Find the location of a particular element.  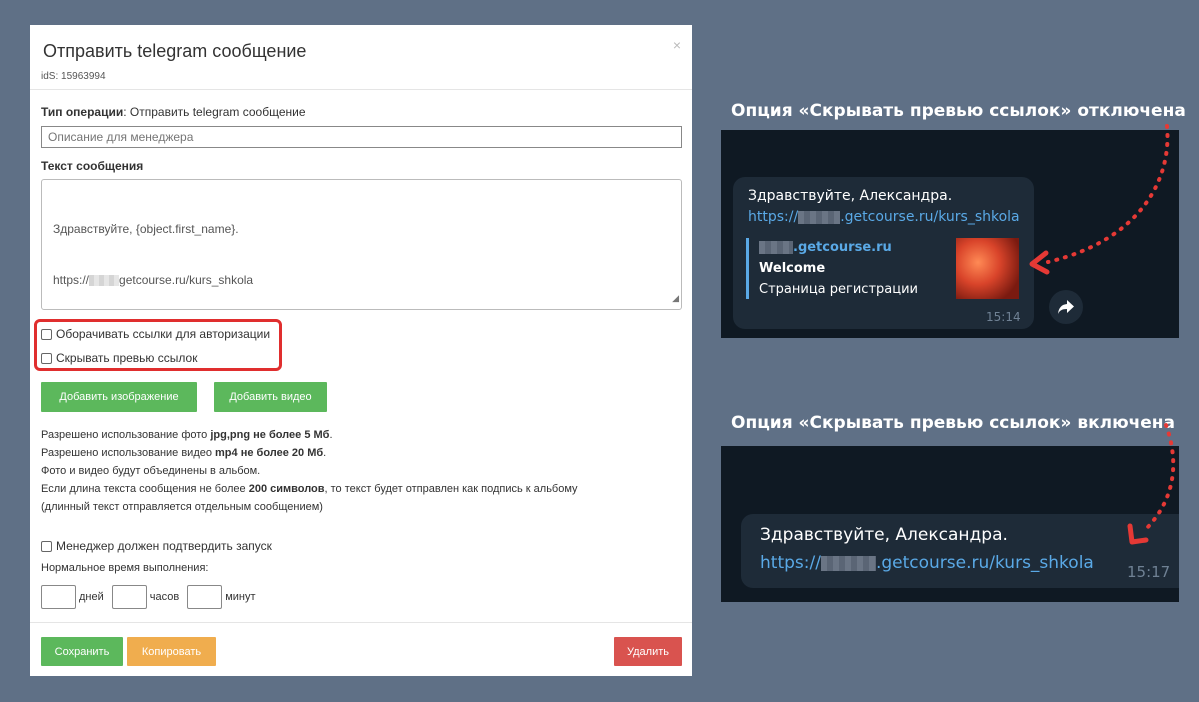

arrow-off-head-icon is located at coordinates (1039, 262).